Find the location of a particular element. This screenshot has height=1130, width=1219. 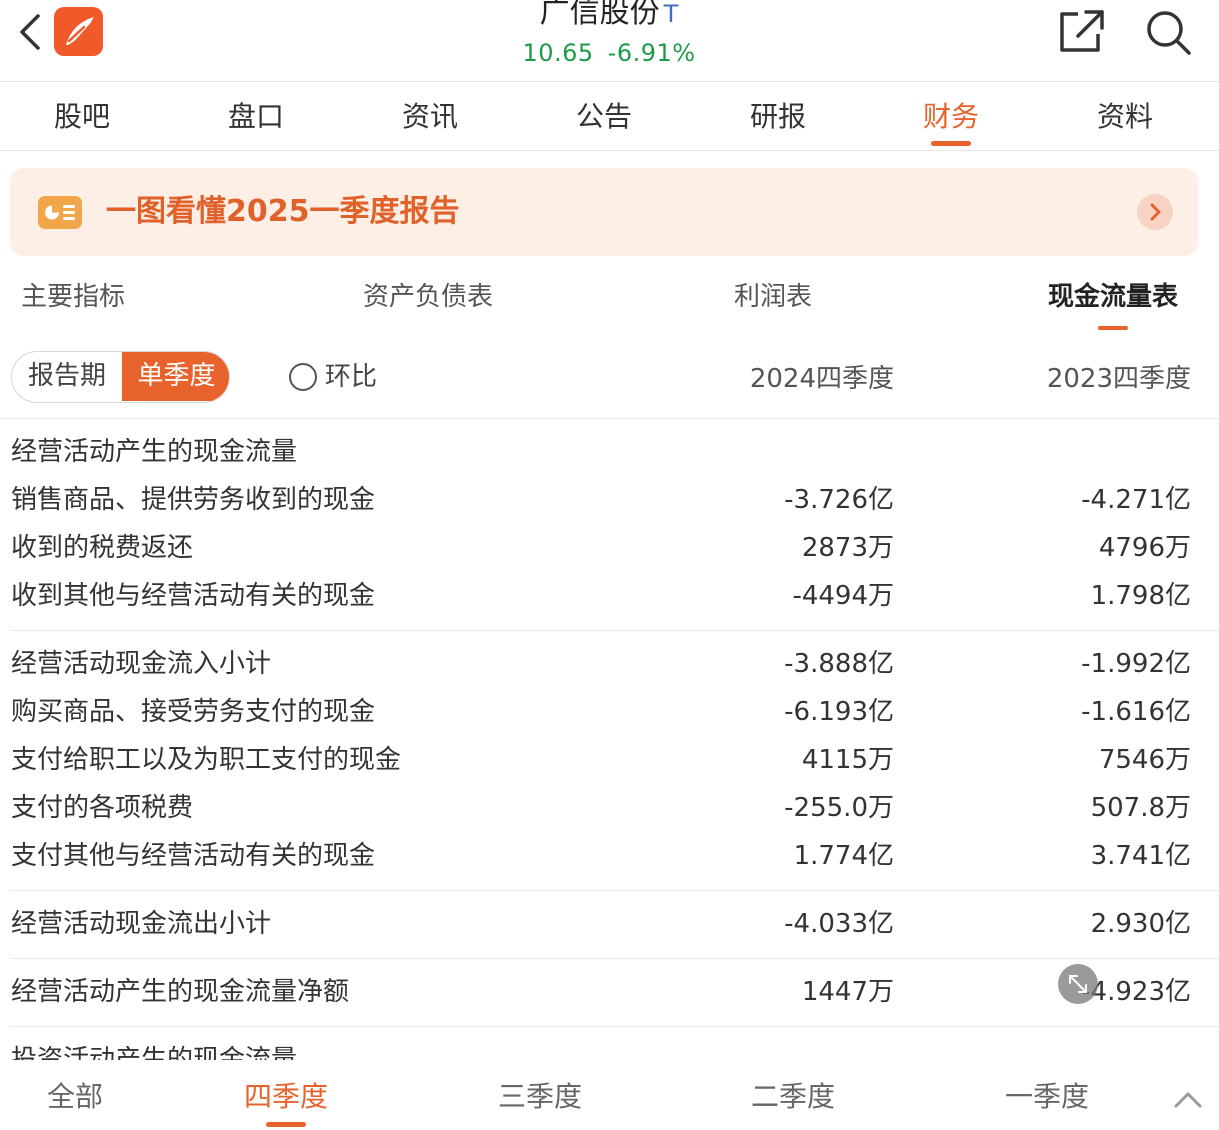

active-tab-indicator is located at coordinates (951, 143).